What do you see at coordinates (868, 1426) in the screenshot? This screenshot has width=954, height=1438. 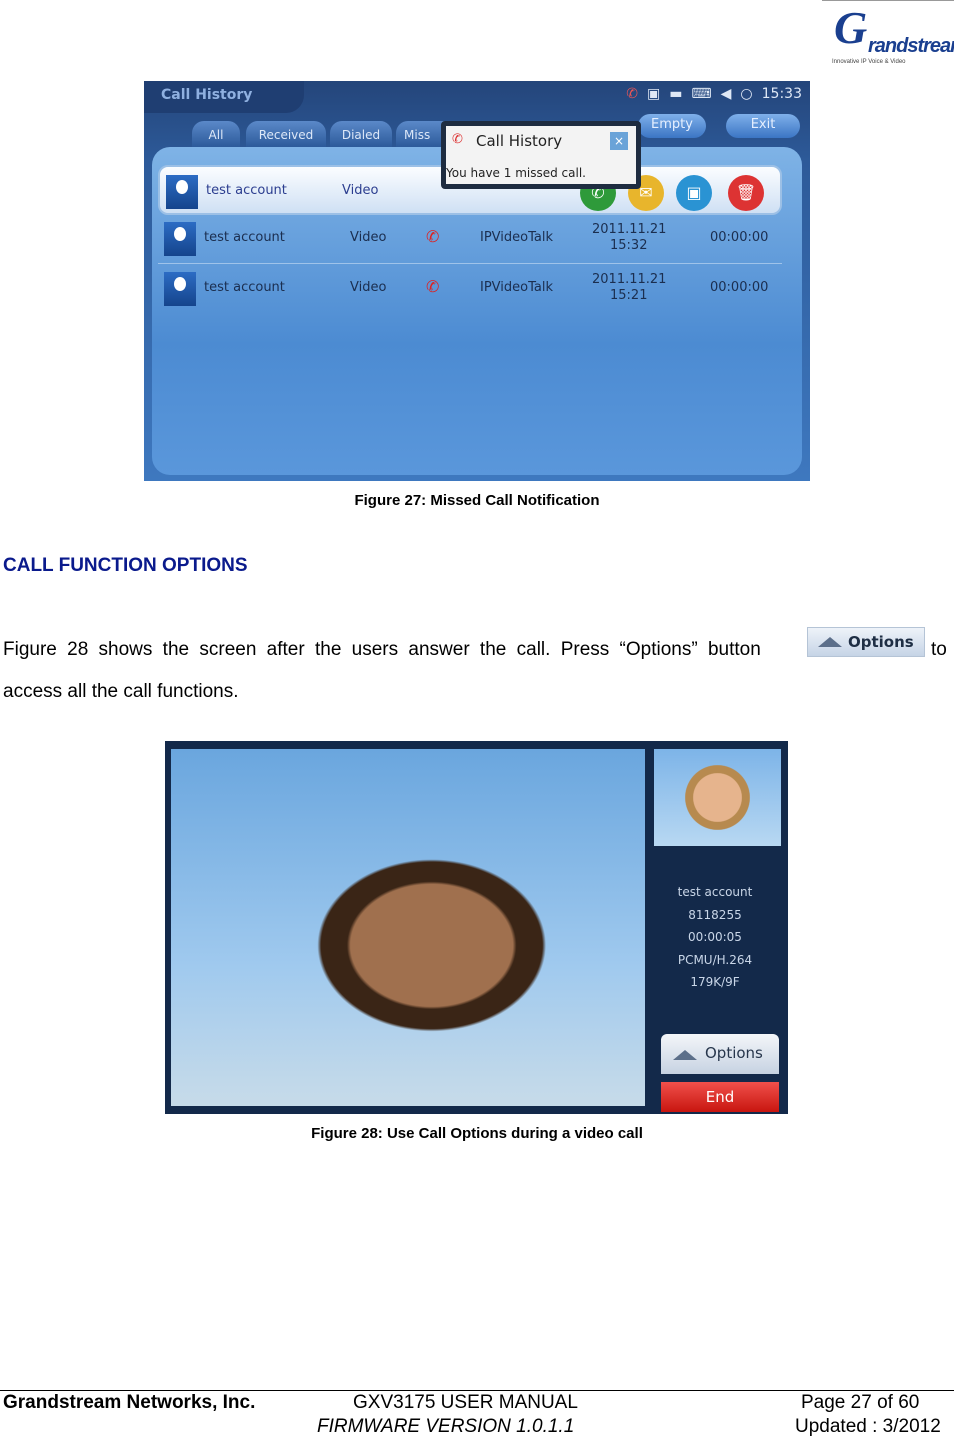 I see `footer-updated: Updated : 3/2012` at bounding box center [868, 1426].